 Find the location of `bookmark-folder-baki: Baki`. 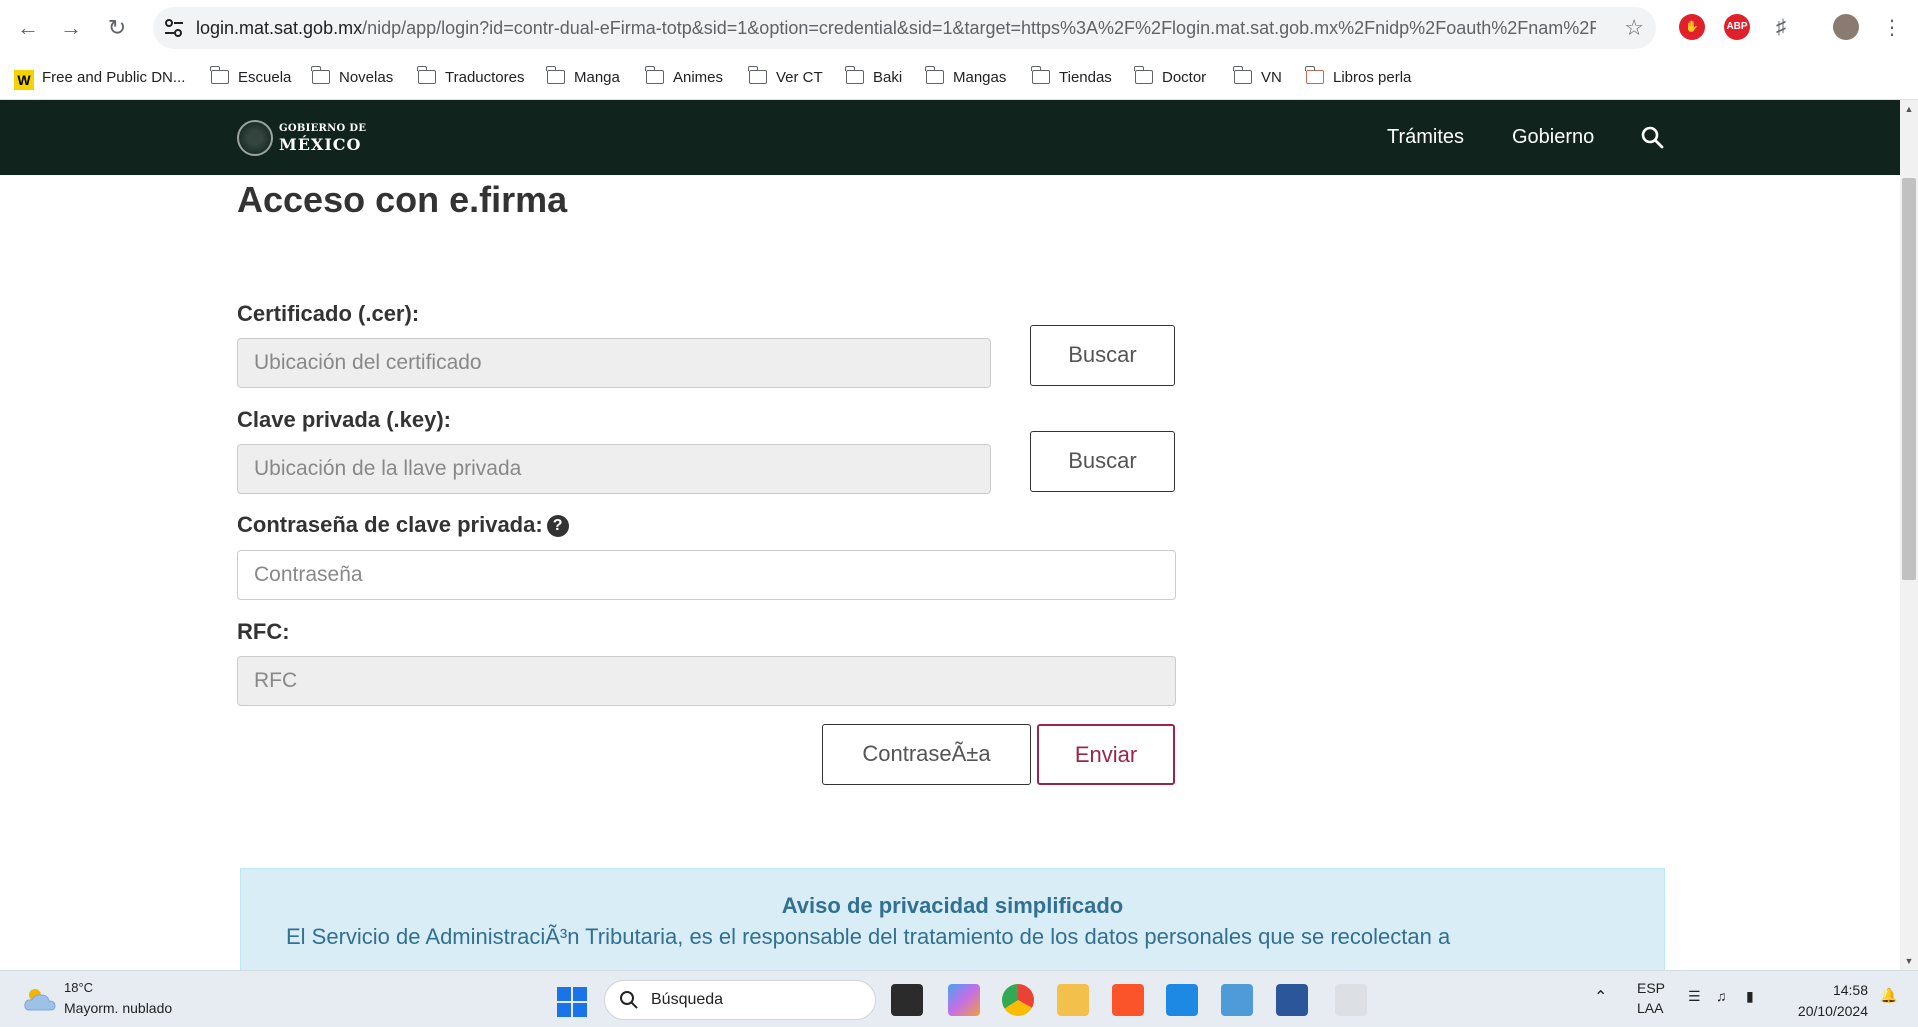

bookmark-folder-baki: Baki is located at coordinates (874, 78).